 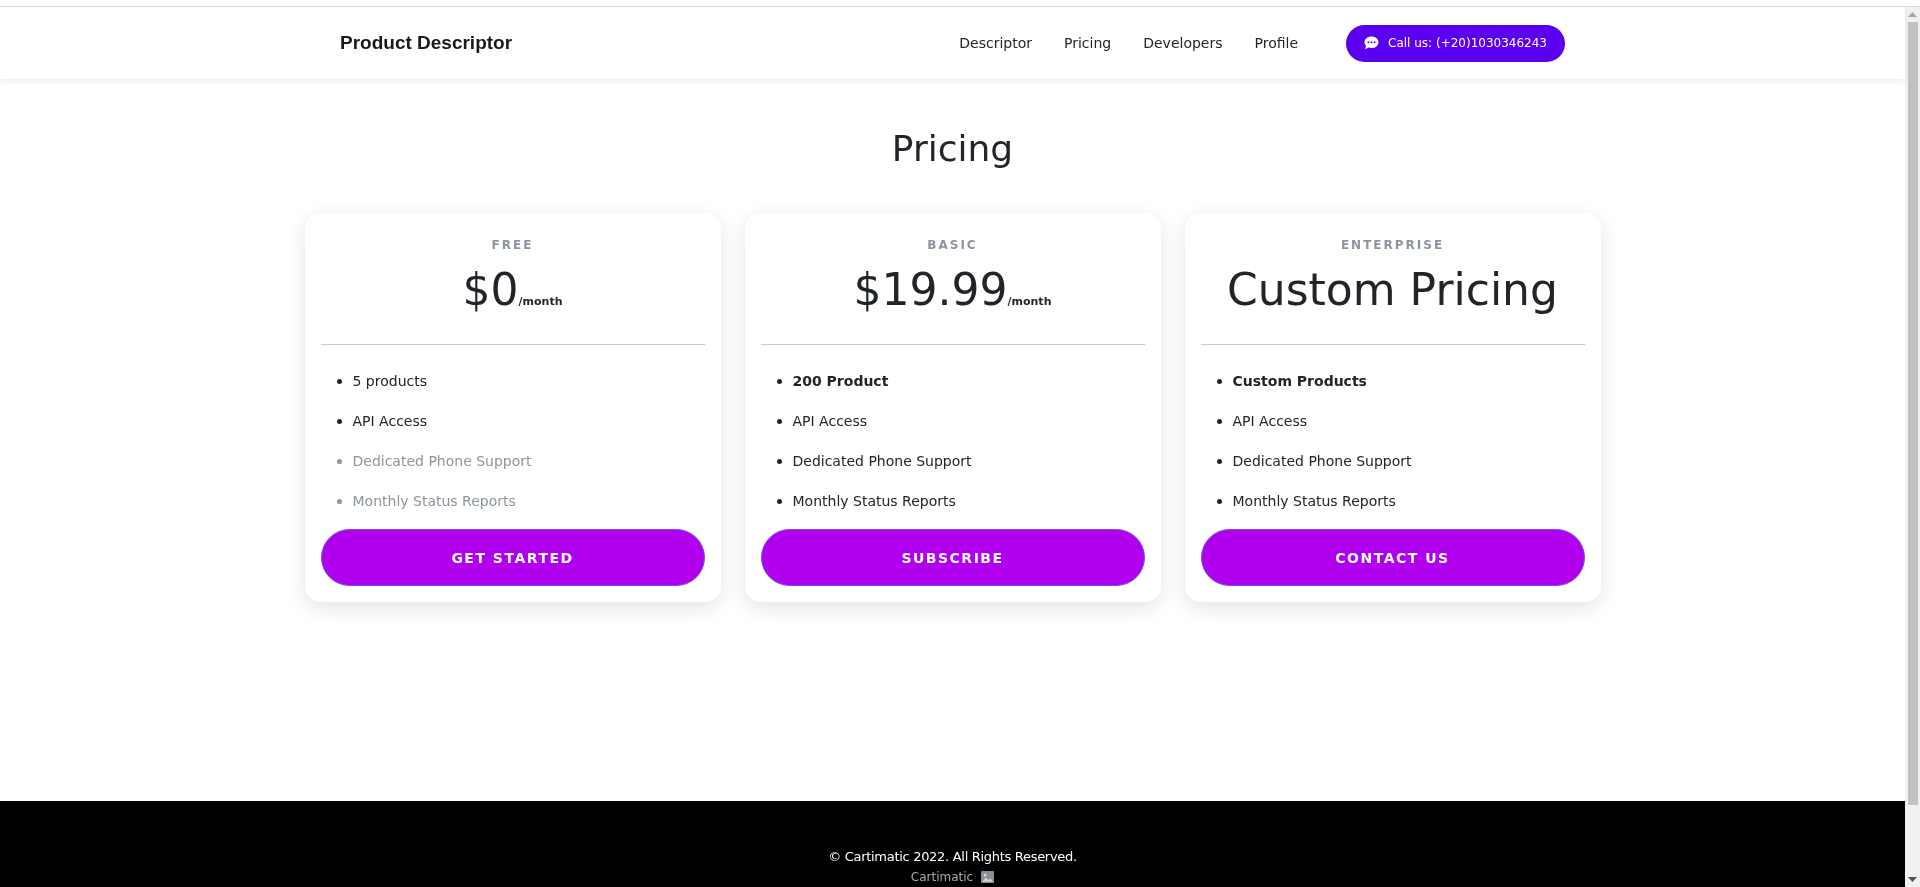 I want to click on chat-bubble-icon, so click(x=1372, y=43).